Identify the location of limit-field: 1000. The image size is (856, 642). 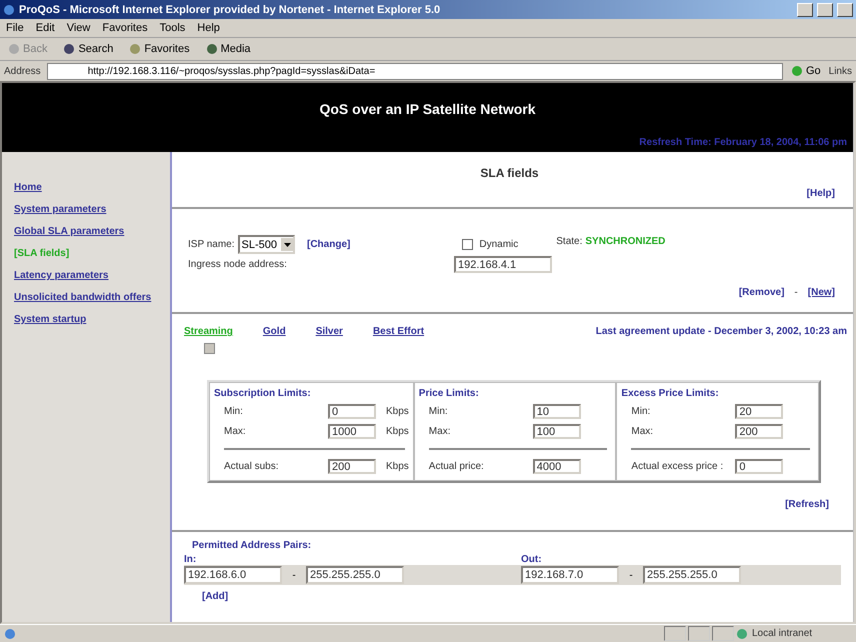
(352, 431).